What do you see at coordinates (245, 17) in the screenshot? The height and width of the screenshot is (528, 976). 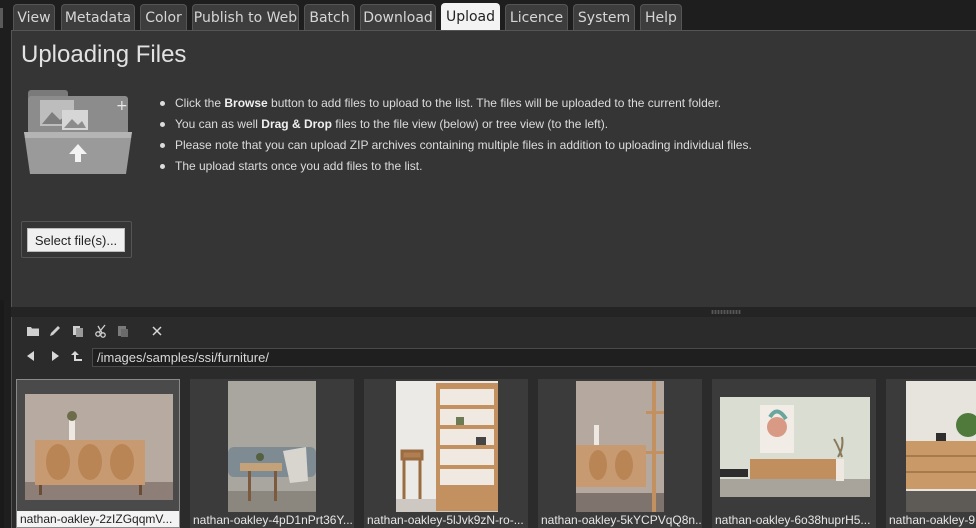 I see `tab-publish-to-web: Publish to Web` at bounding box center [245, 17].